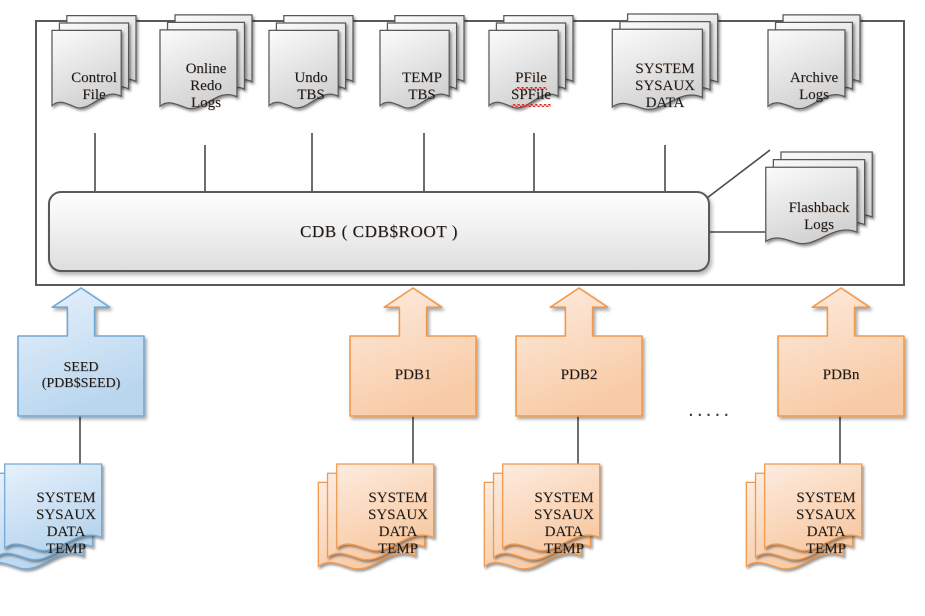 This screenshot has height=616, width=925. I want to click on tablespaces-seed: SYSTEM SYSAUX DATA TEMP, so click(62, 519).